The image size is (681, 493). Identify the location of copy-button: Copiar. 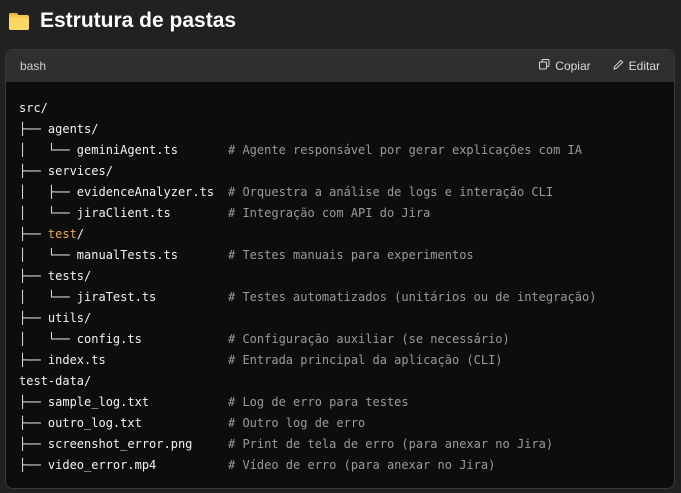
(565, 66).